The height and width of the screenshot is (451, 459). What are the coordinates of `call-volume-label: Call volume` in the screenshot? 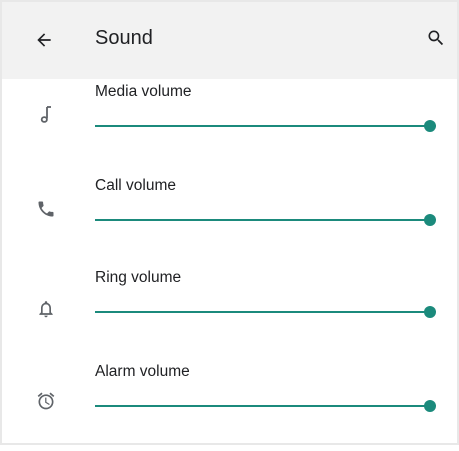 It's located at (135, 185).